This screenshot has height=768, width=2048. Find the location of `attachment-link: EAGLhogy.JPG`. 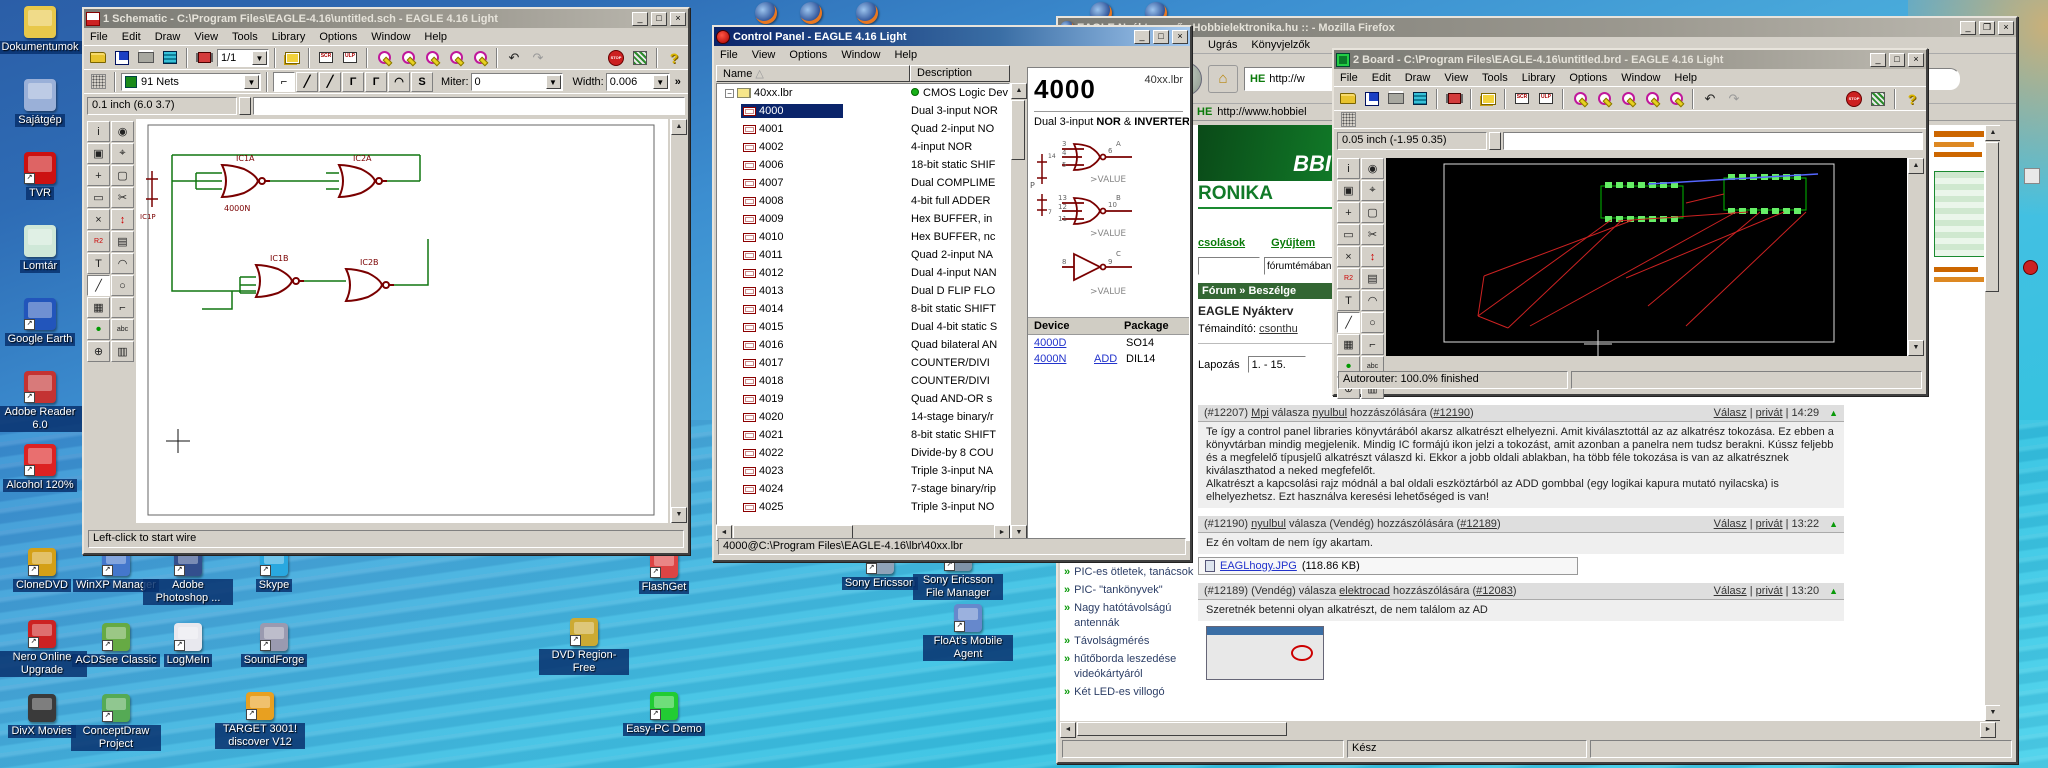

attachment-link: EAGLhogy.JPG is located at coordinates (1258, 566).